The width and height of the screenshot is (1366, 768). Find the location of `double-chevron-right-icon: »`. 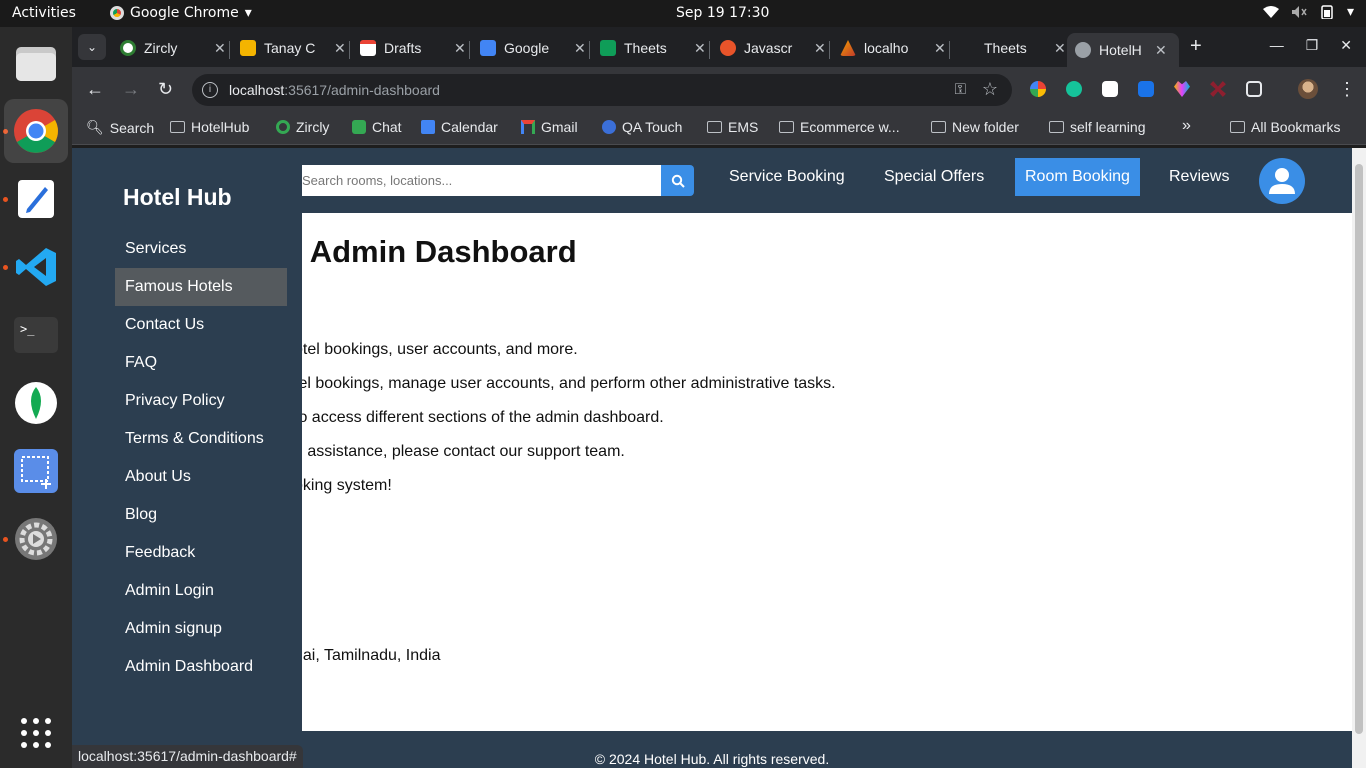

double-chevron-right-icon: » is located at coordinates (1186, 125).